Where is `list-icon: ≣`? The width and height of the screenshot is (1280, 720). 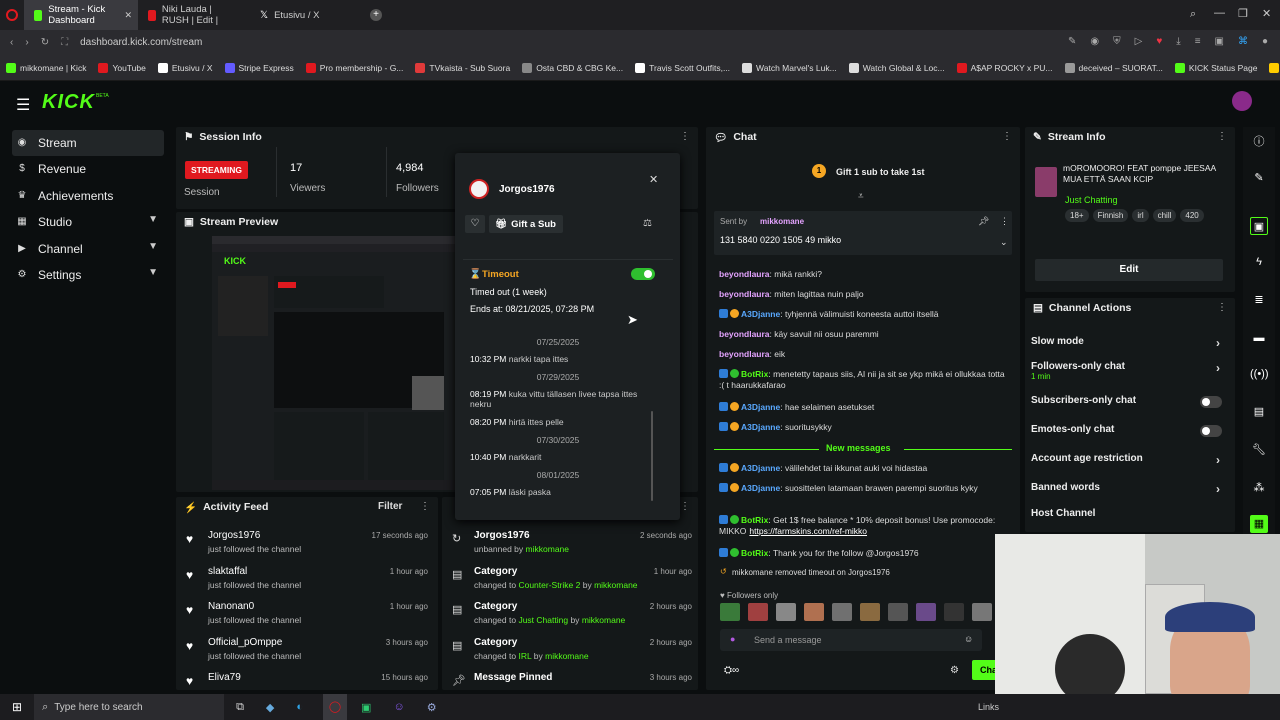
list-icon: ≣ is located at coordinates (1259, 300).